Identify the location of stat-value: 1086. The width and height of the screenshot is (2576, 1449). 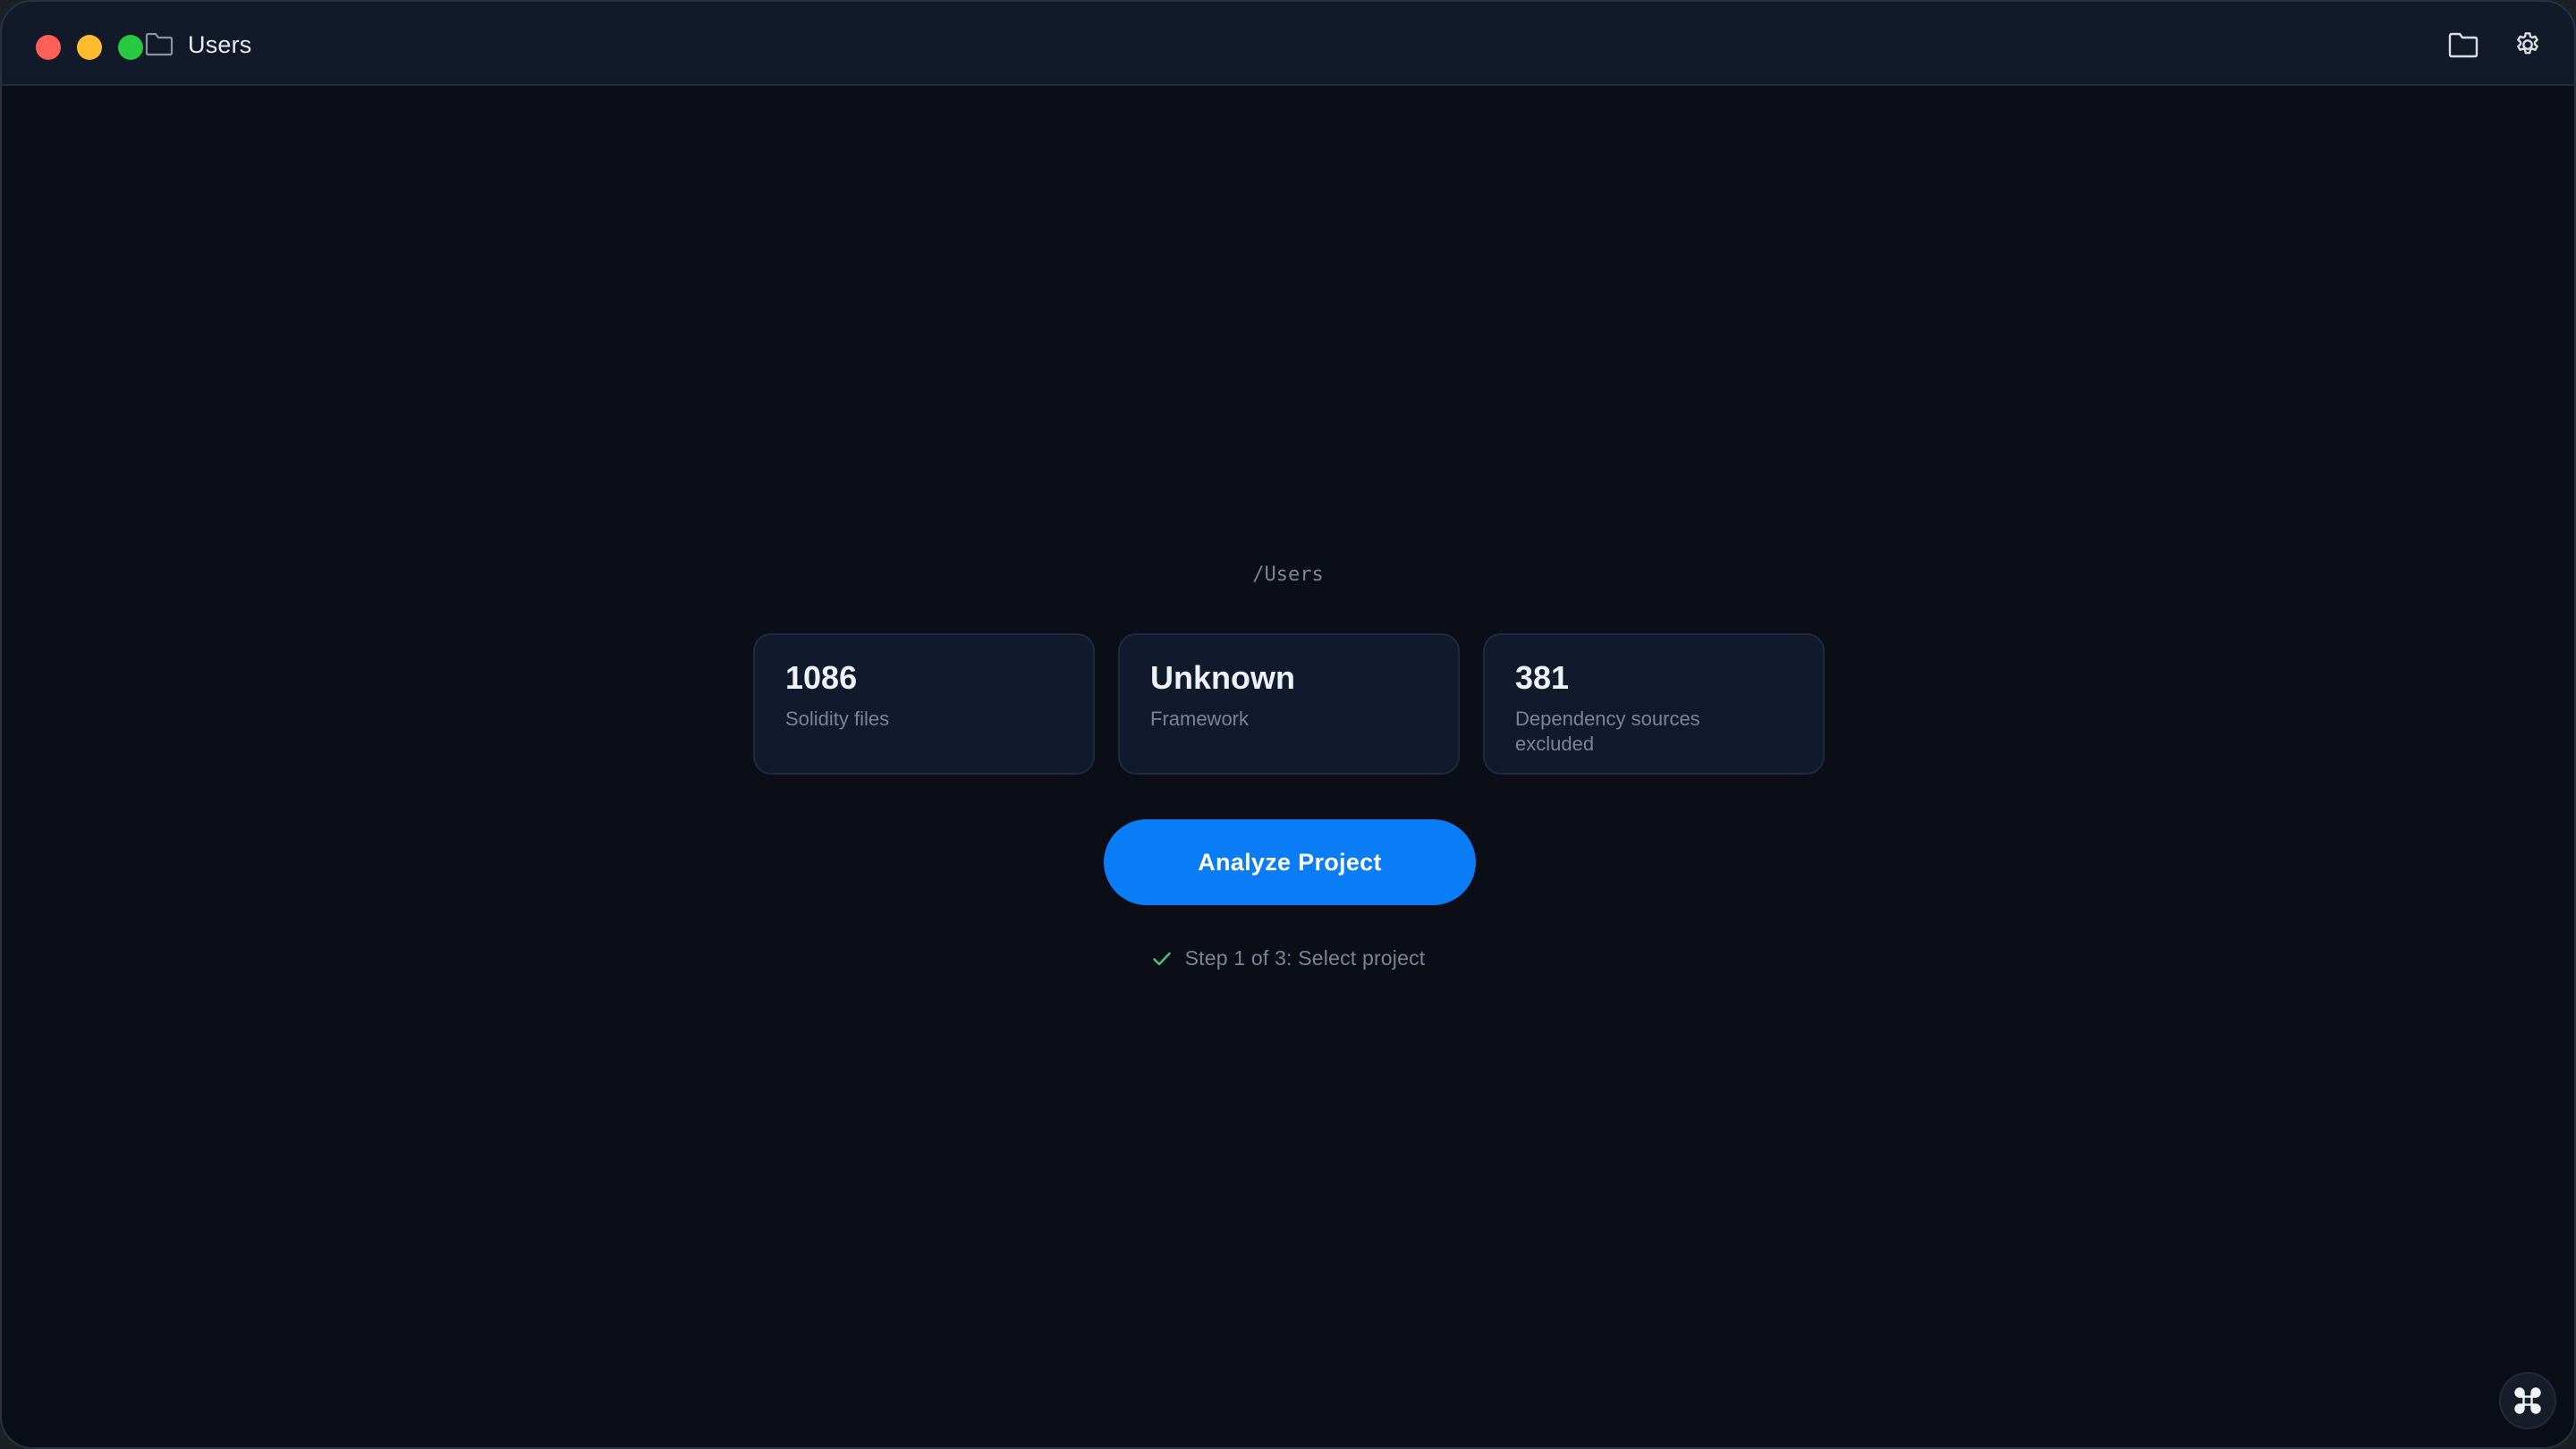
(821, 677).